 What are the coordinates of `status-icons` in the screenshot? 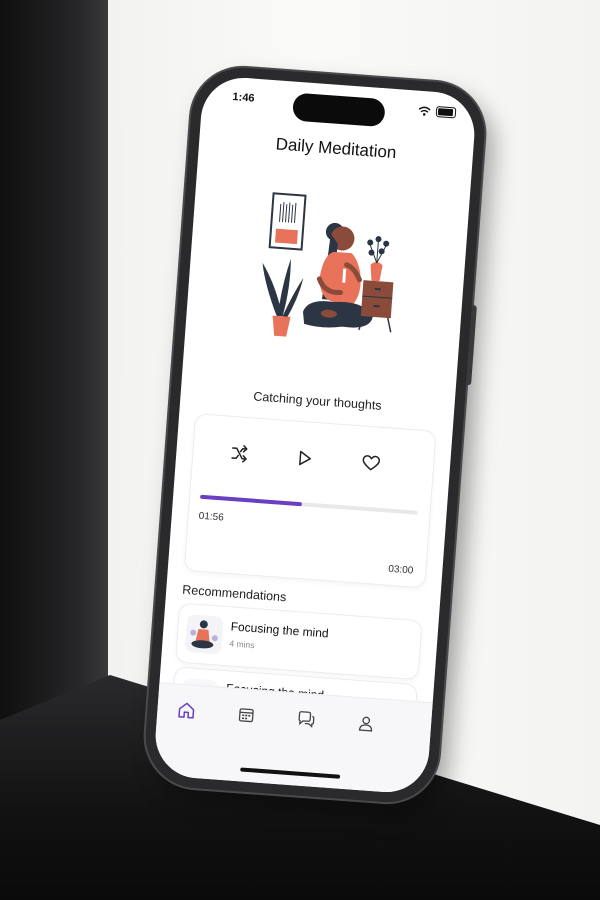 It's located at (437, 112).